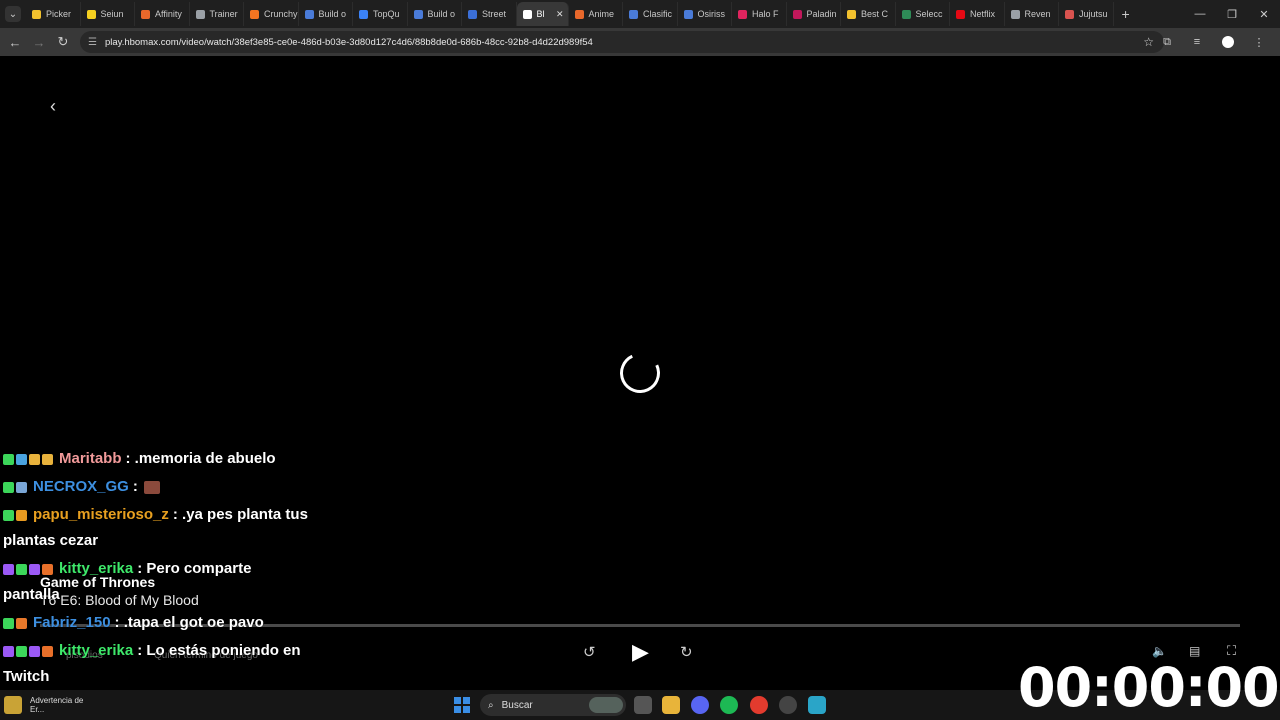  I want to click on rewind-icon: ↺, so click(589, 652).